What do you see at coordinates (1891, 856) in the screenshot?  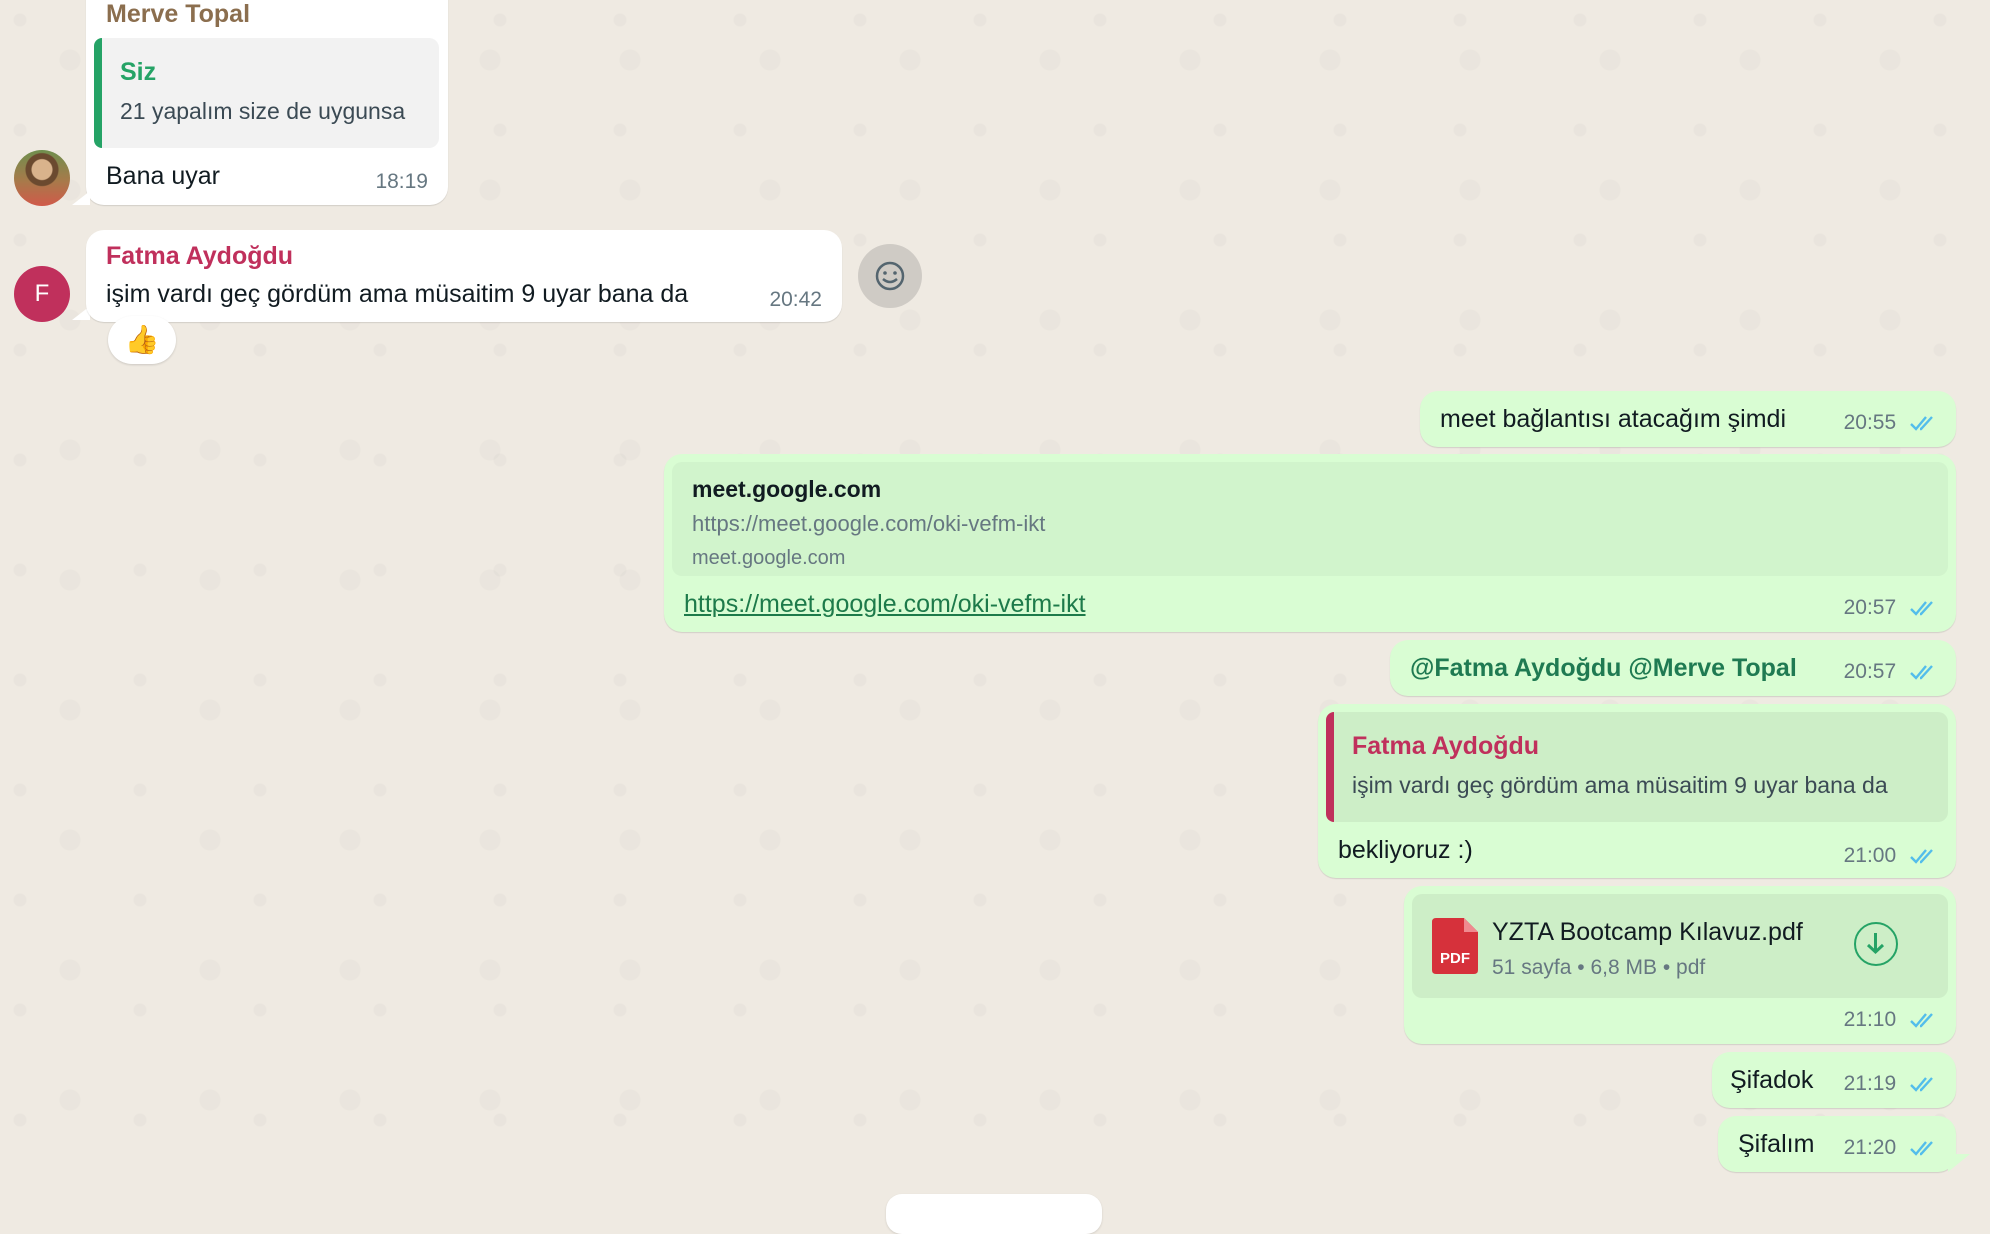 I see `message-time: 21:00` at bounding box center [1891, 856].